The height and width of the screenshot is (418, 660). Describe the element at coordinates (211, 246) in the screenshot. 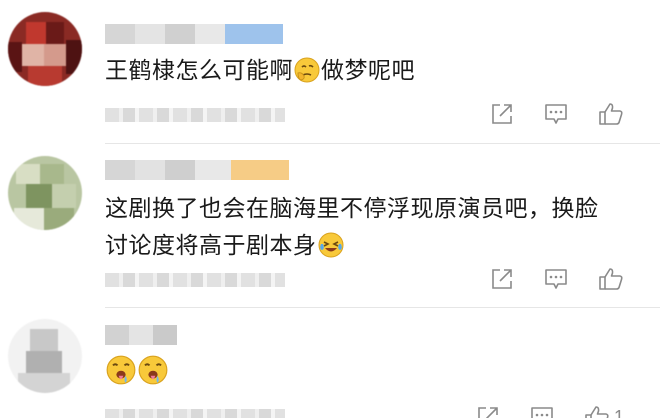

I see `comment-text-part: 讨论度将高于剧本身` at that location.